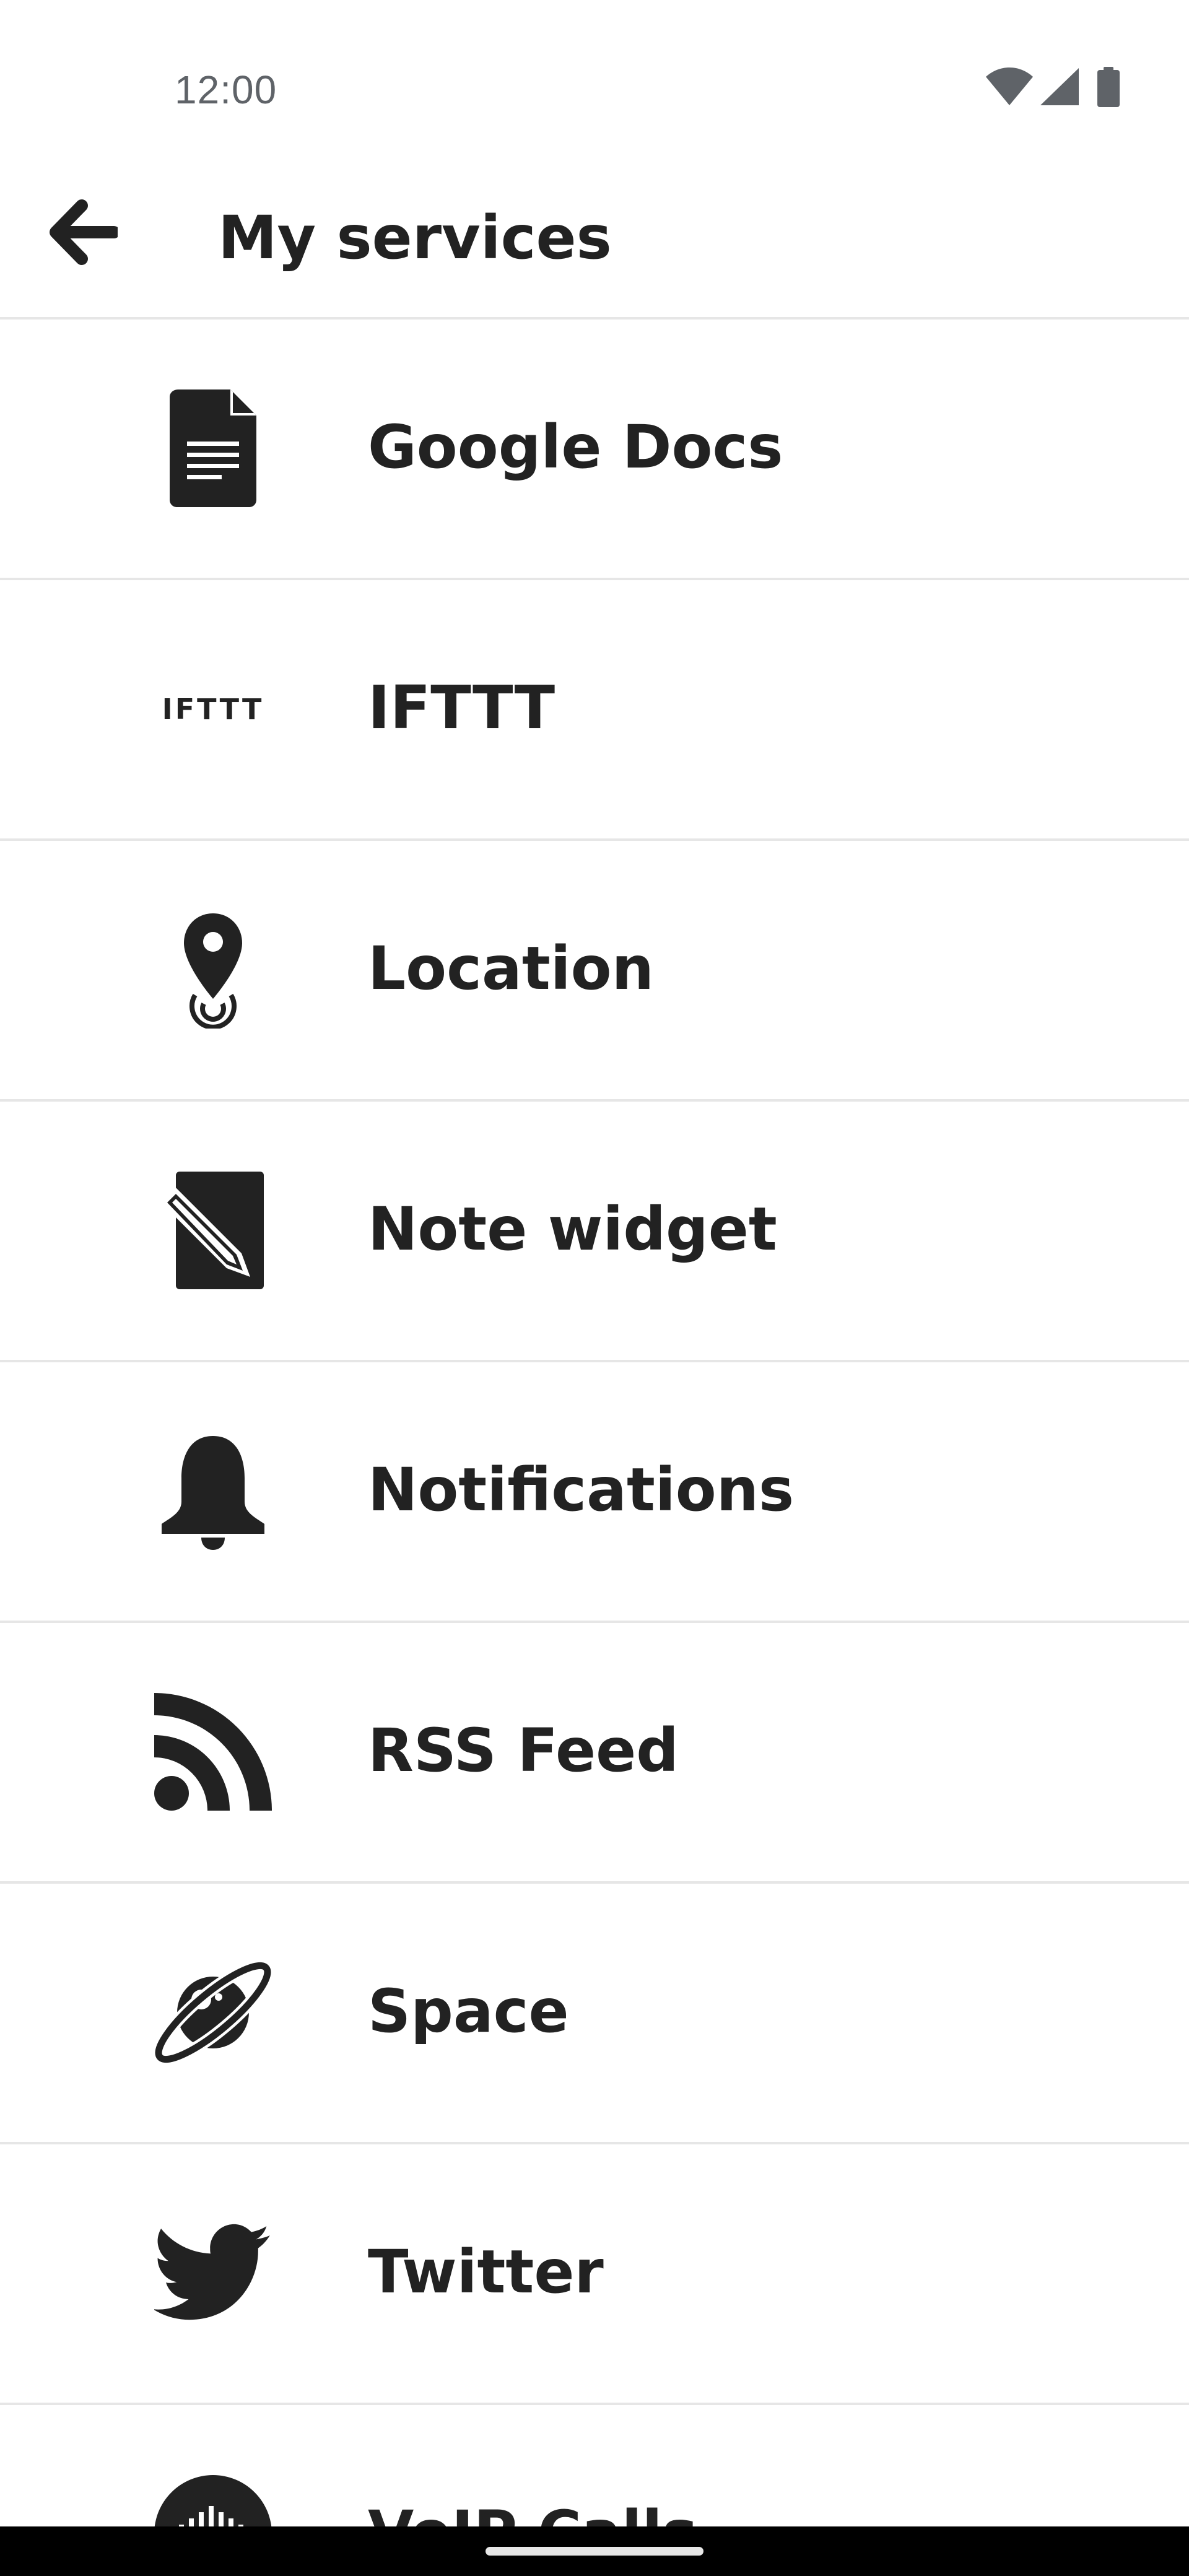 The image size is (1189, 2576). I want to click on service-row-space: Space, so click(594, 2014).